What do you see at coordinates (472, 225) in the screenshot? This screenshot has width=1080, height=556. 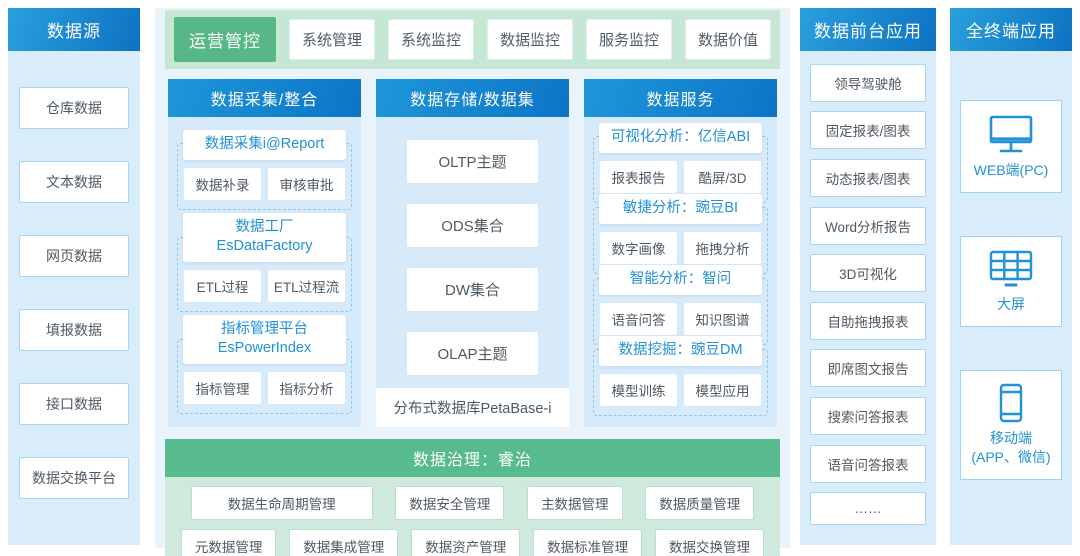 I see `storage-item-ods: ODS集合` at bounding box center [472, 225].